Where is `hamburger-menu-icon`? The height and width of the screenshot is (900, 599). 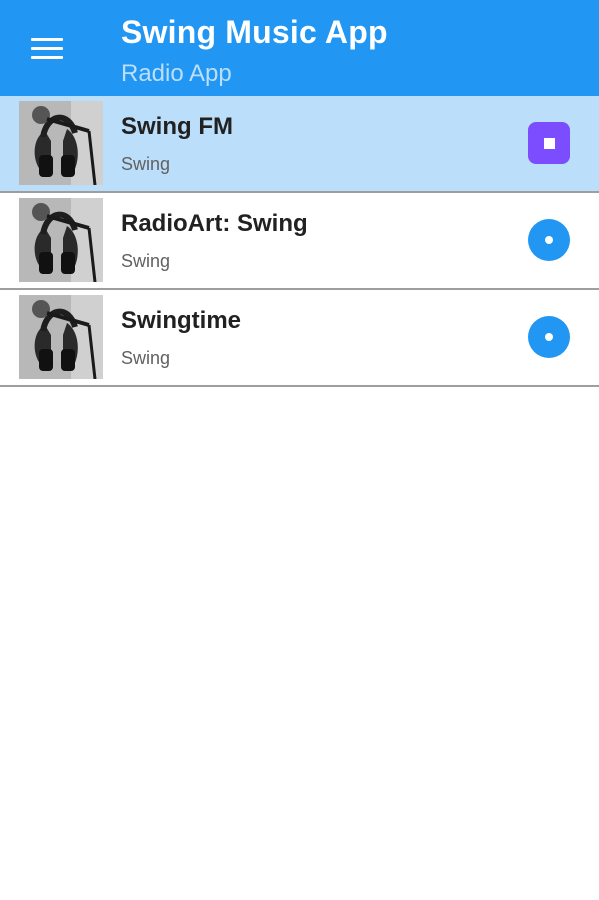 hamburger-menu-icon is located at coordinates (47, 48).